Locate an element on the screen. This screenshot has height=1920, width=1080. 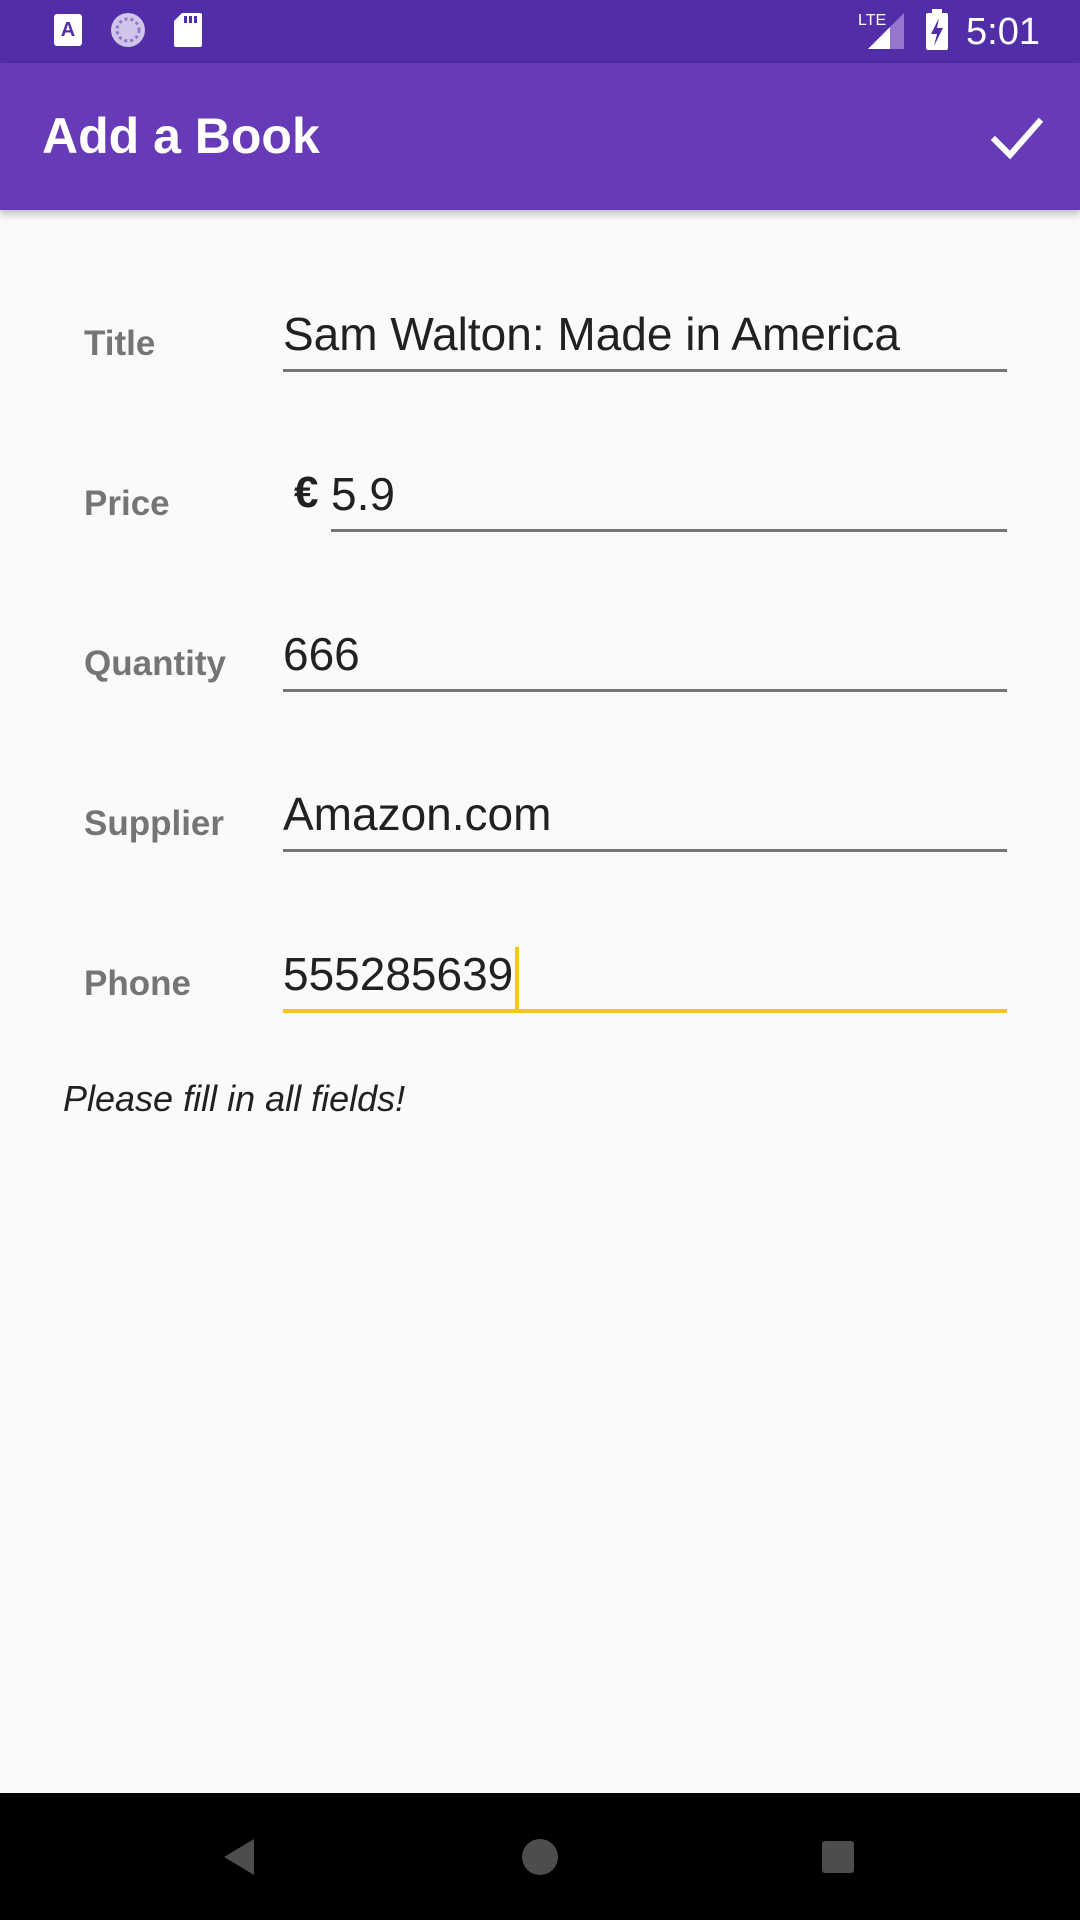
back-icon is located at coordinates (239, 1857).